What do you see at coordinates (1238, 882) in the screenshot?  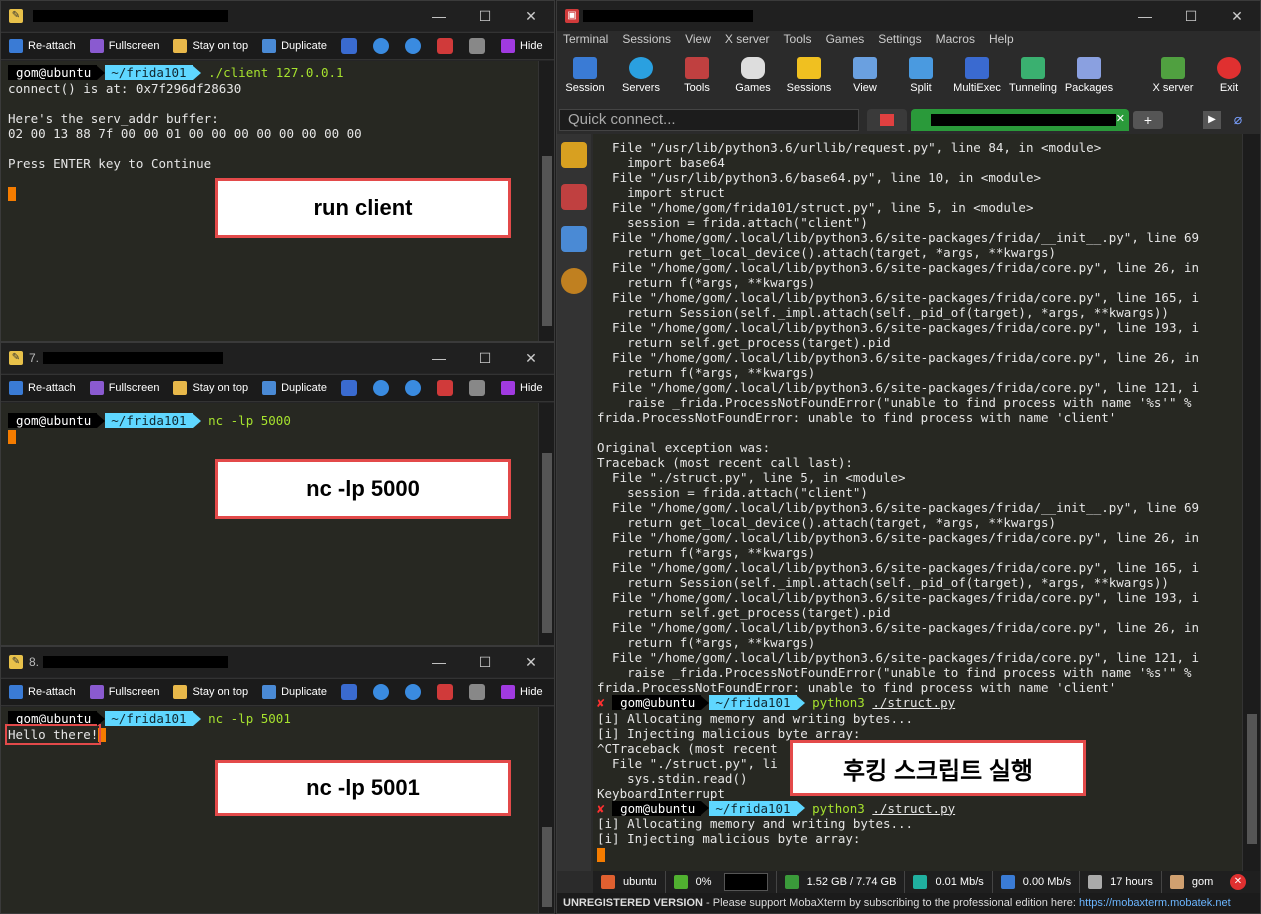 I see `close-circle-icon: ✕` at bounding box center [1238, 882].